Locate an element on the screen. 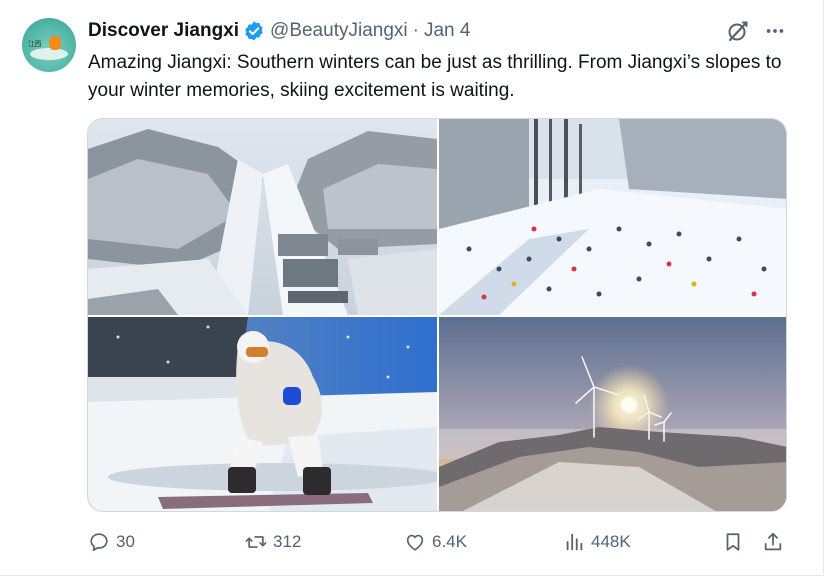  repost-count: 312 is located at coordinates (287, 541).